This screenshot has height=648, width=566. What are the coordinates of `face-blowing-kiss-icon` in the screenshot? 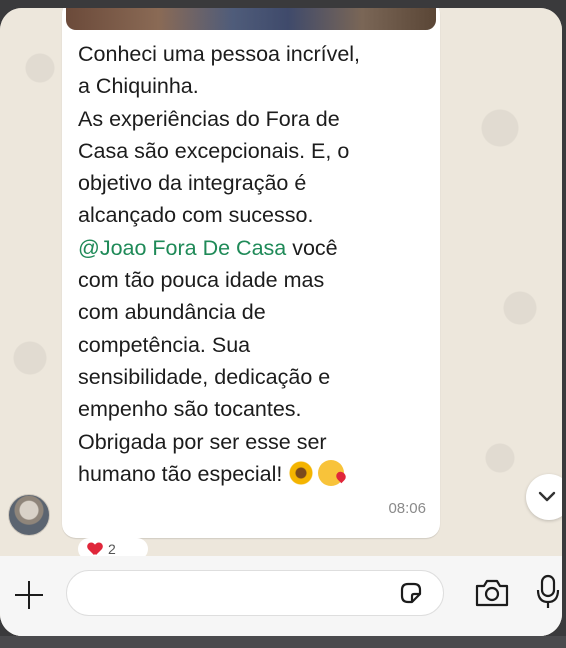 It's located at (331, 472).